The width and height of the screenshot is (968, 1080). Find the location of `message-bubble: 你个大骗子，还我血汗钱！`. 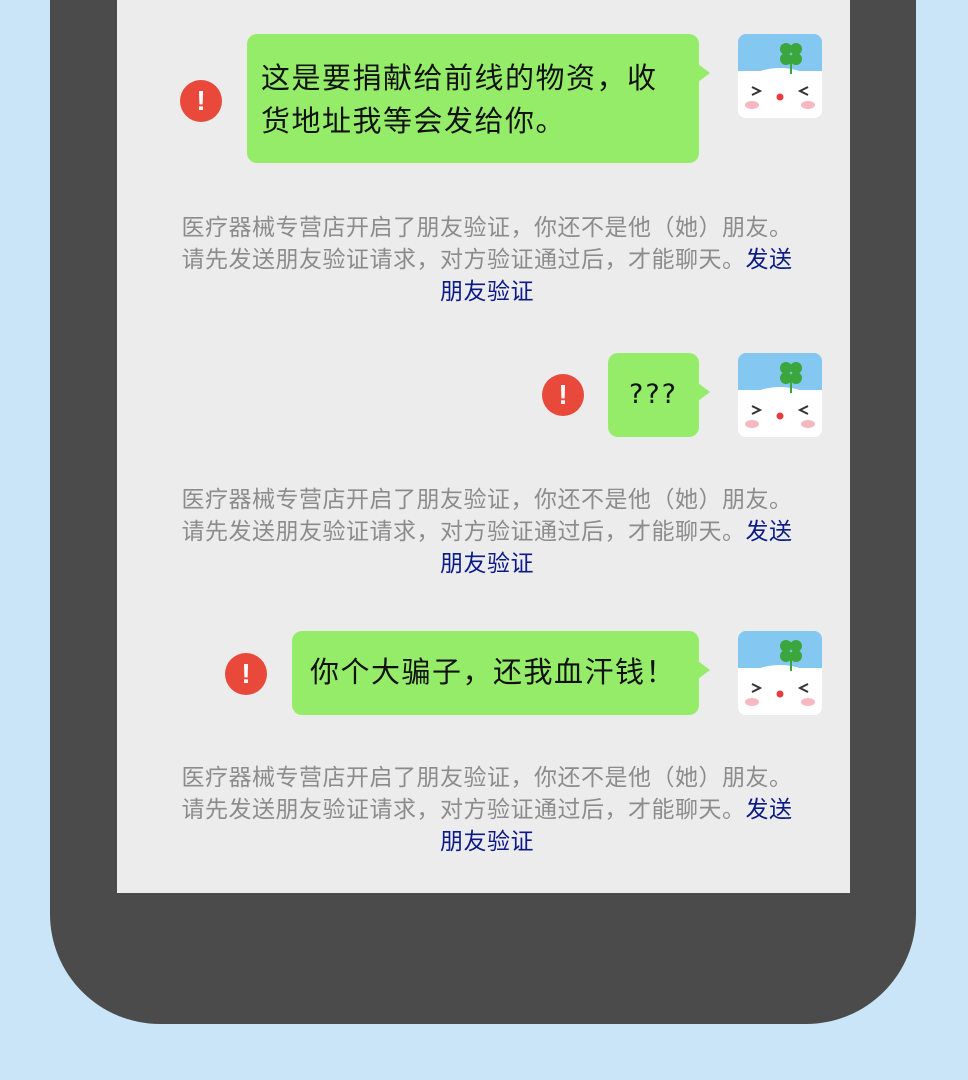

message-bubble: 你个大骗子，还我血汗钱！ is located at coordinates (501, 673).